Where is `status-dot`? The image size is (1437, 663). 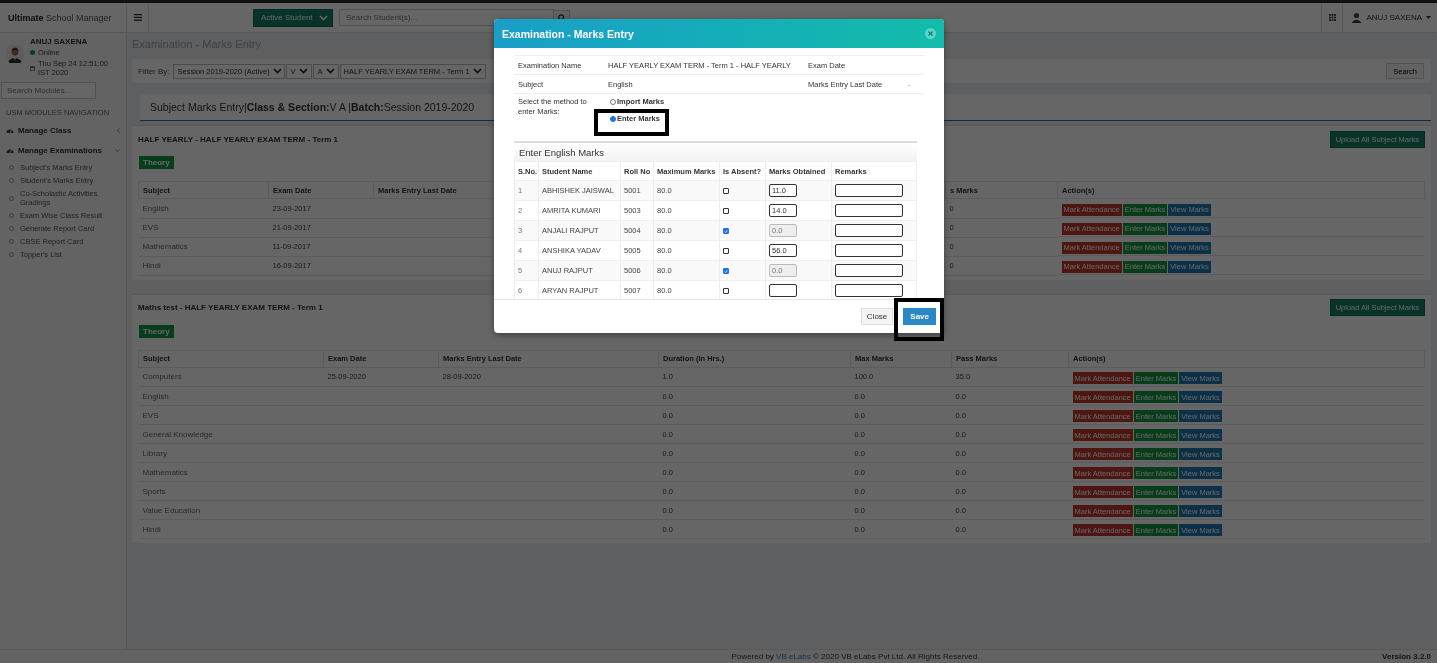 status-dot is located at coordinates (32, 52).